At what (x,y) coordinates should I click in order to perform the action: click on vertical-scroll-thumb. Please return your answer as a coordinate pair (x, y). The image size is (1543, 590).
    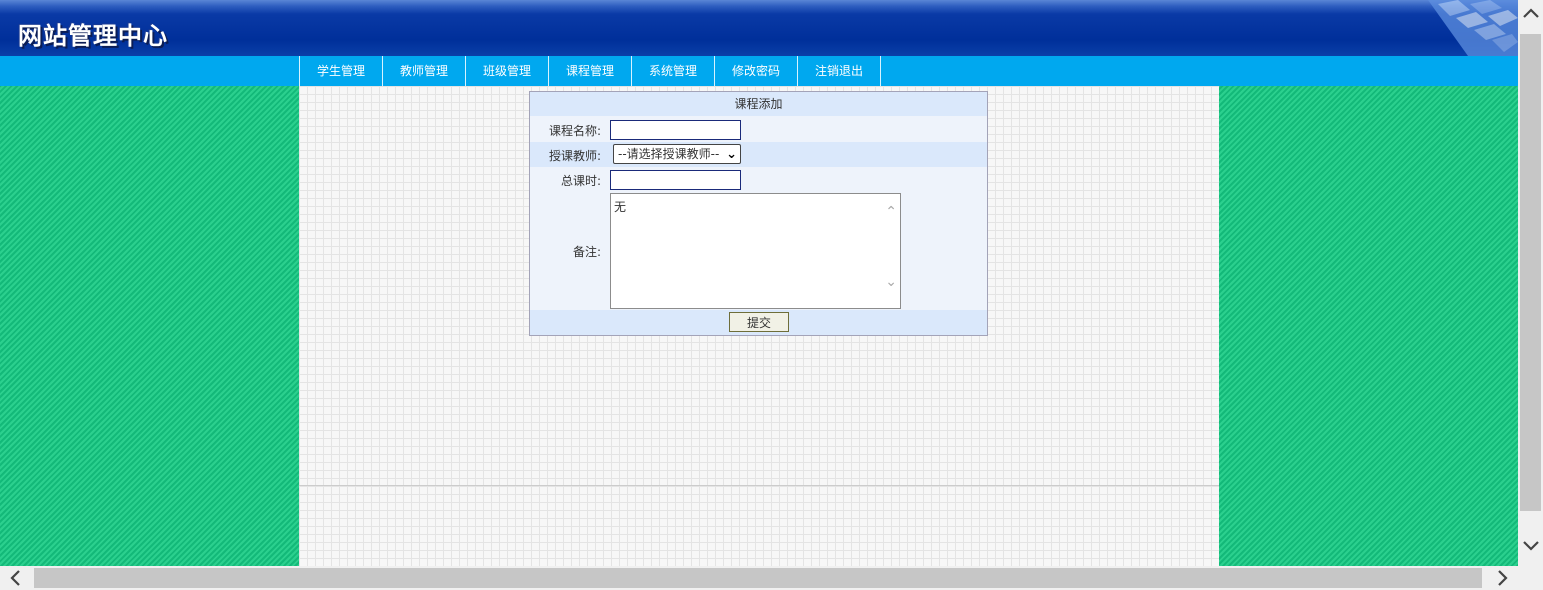
    Looking at the image, I should click on (1530, 272).